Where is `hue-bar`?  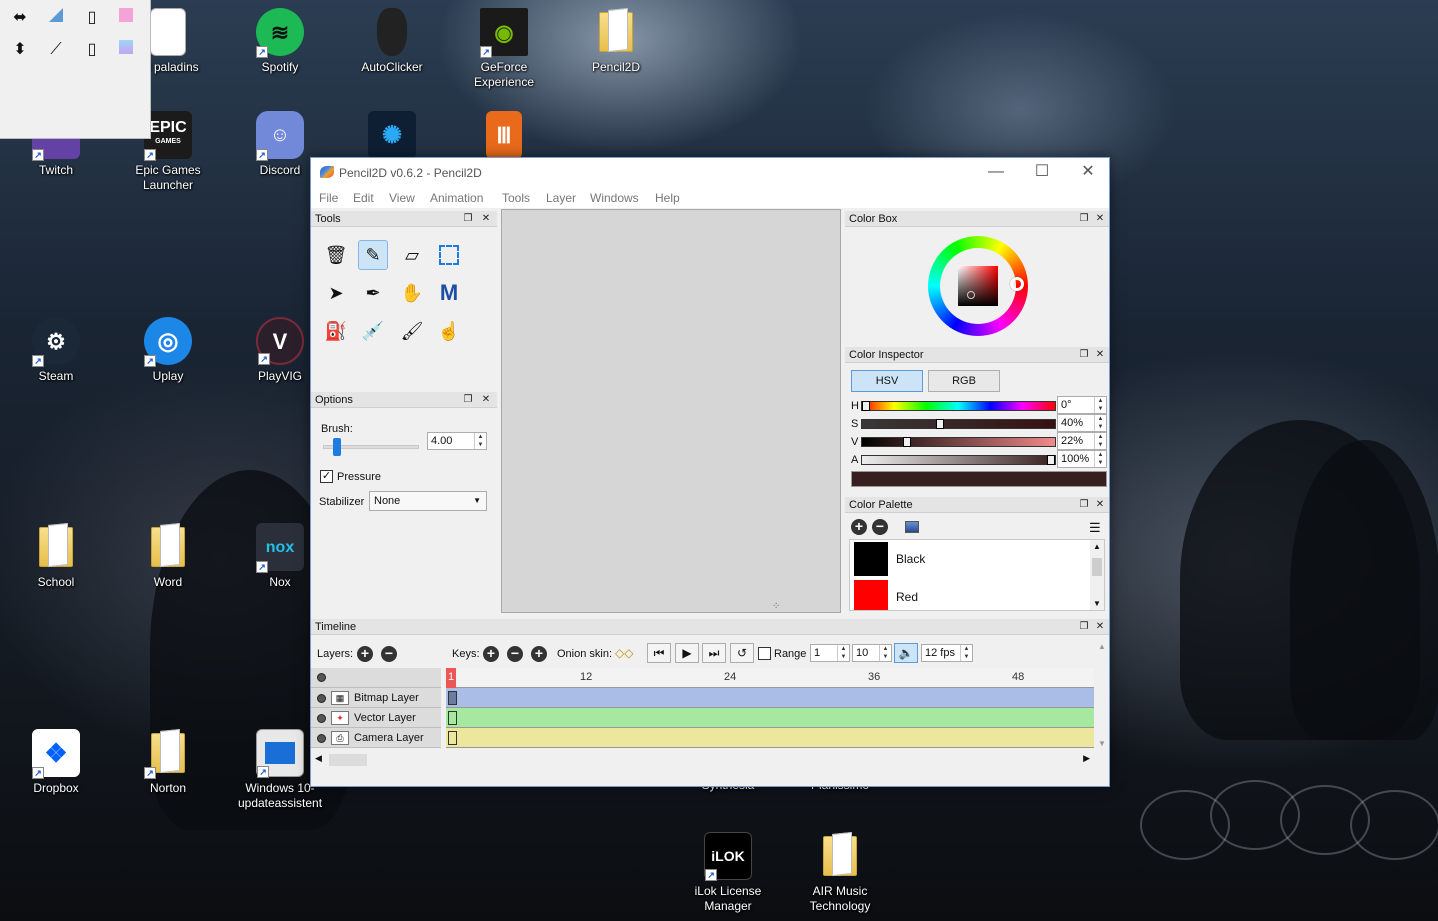 hue-bar is located at coordinates (958, 406).